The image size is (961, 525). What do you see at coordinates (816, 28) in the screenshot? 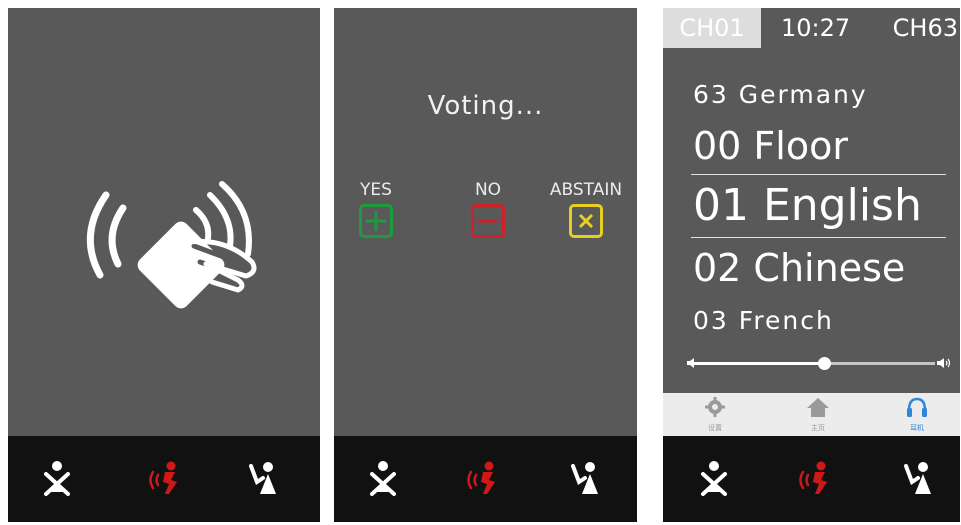
I see `clock-time: 10:27` at bounding box center [816, 28].